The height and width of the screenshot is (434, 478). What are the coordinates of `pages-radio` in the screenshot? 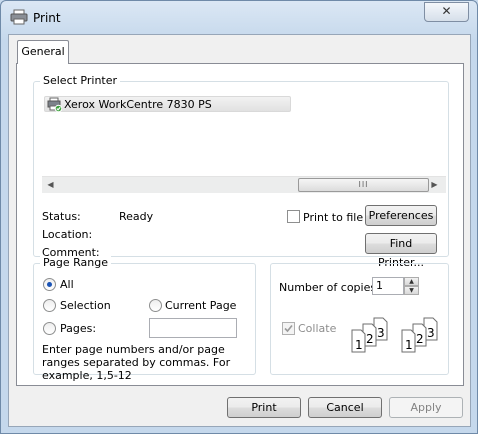 It's located at (49, 328).